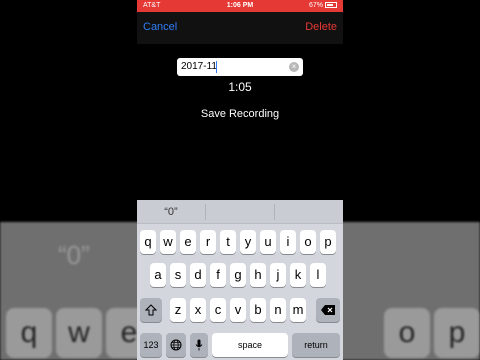 The height and width of the screenshot is (360, 480). What do you see at coordinates (228, 242) in the screenshot?
I see `key-t: t` at bounding box center [228, 242].